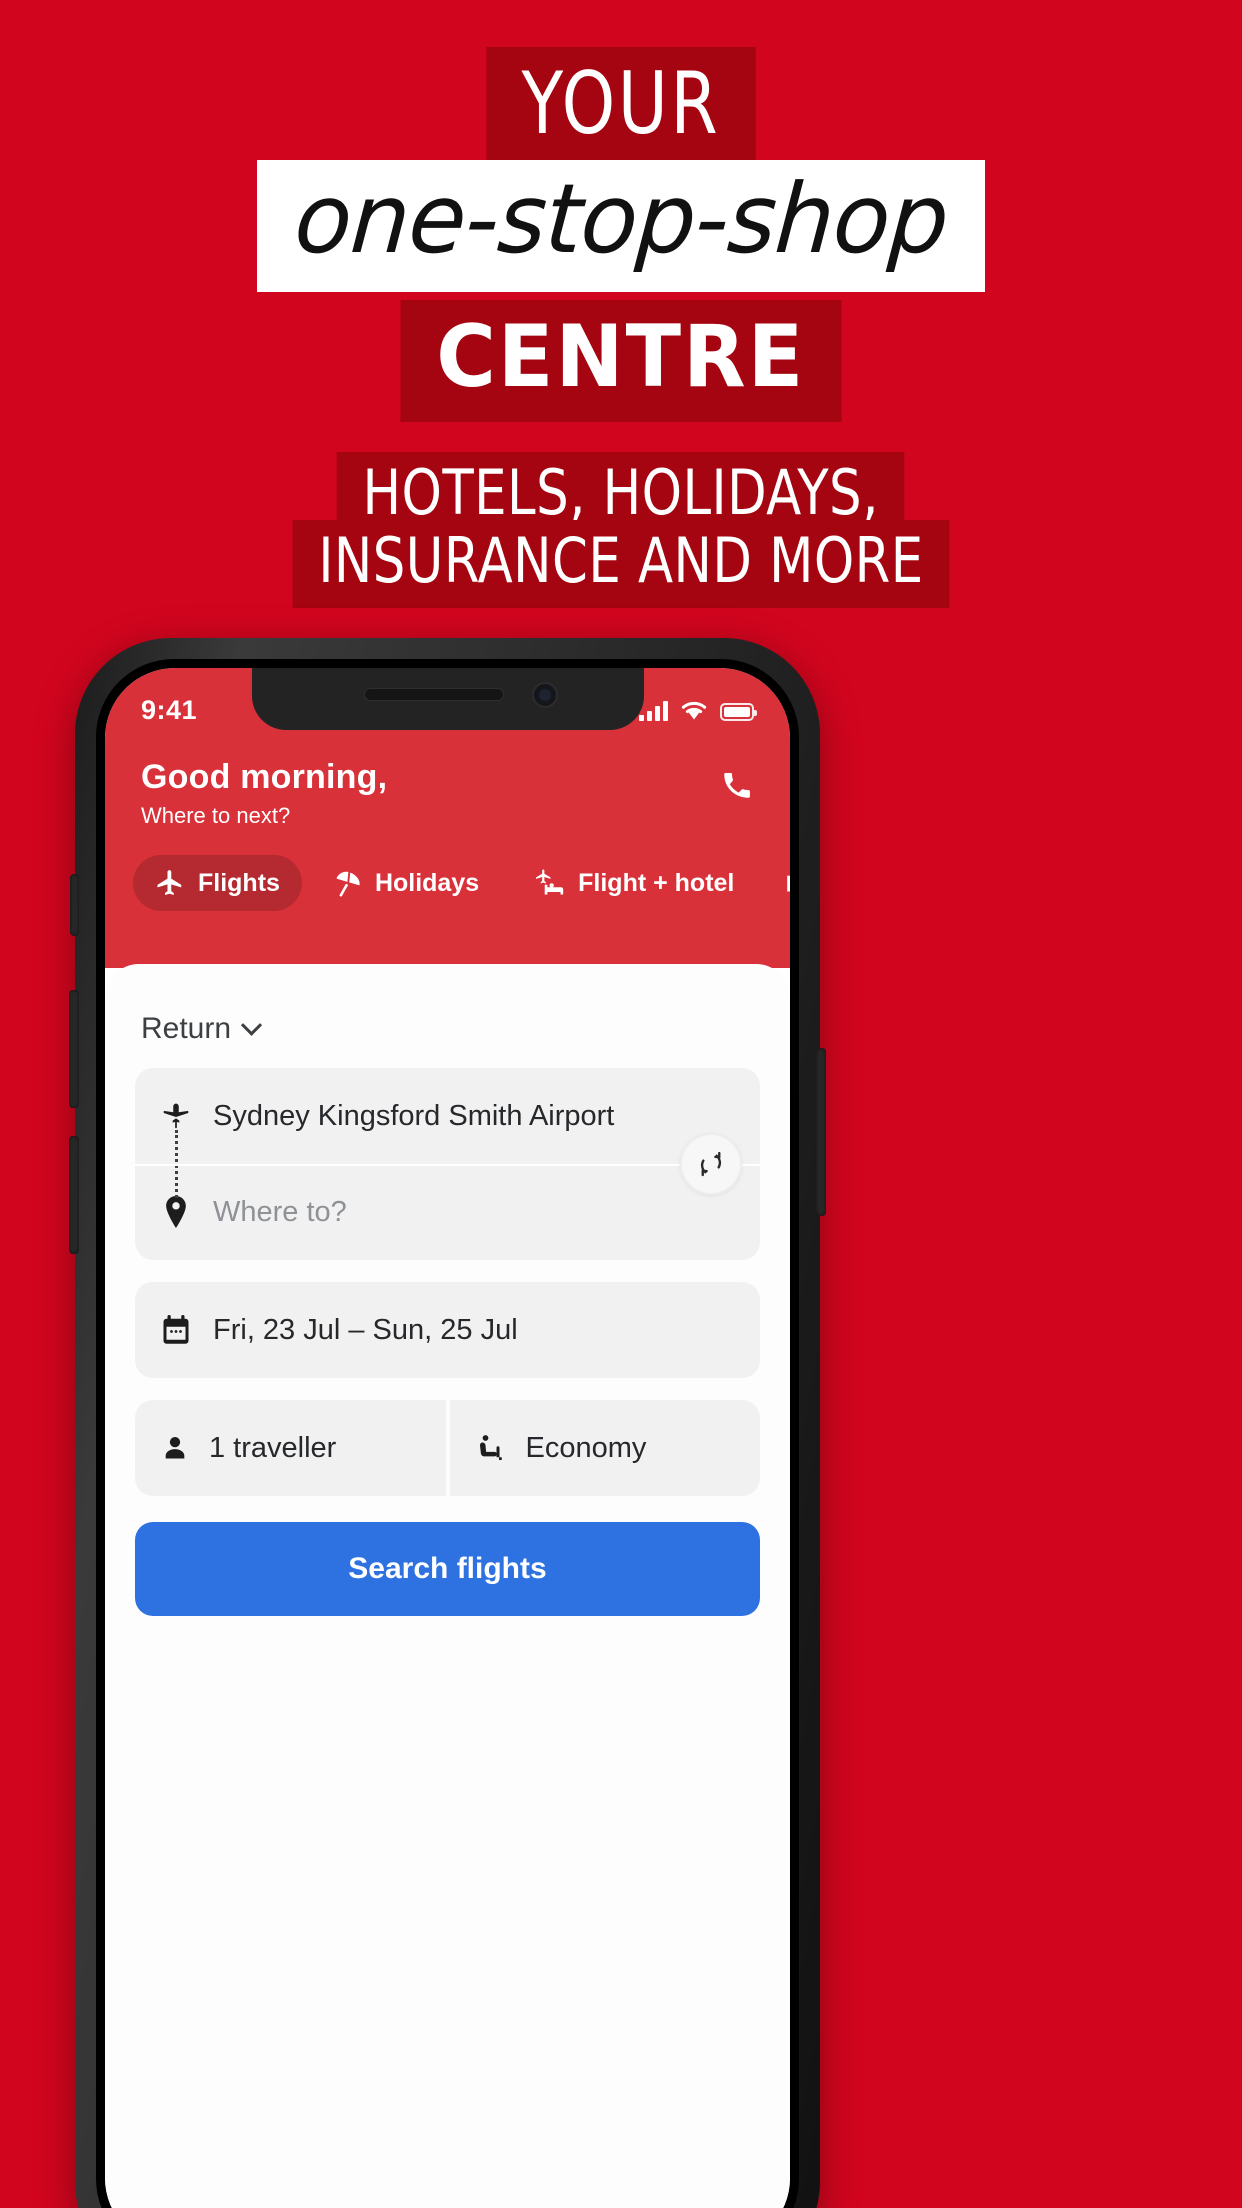  I want to click on airline-seat-icon, so click(491, 1448).